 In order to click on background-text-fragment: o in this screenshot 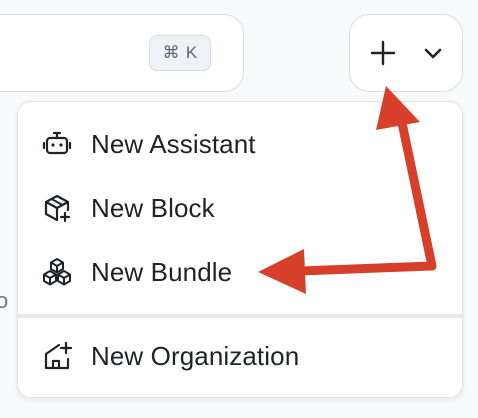, I will do `click(4, 300)`.